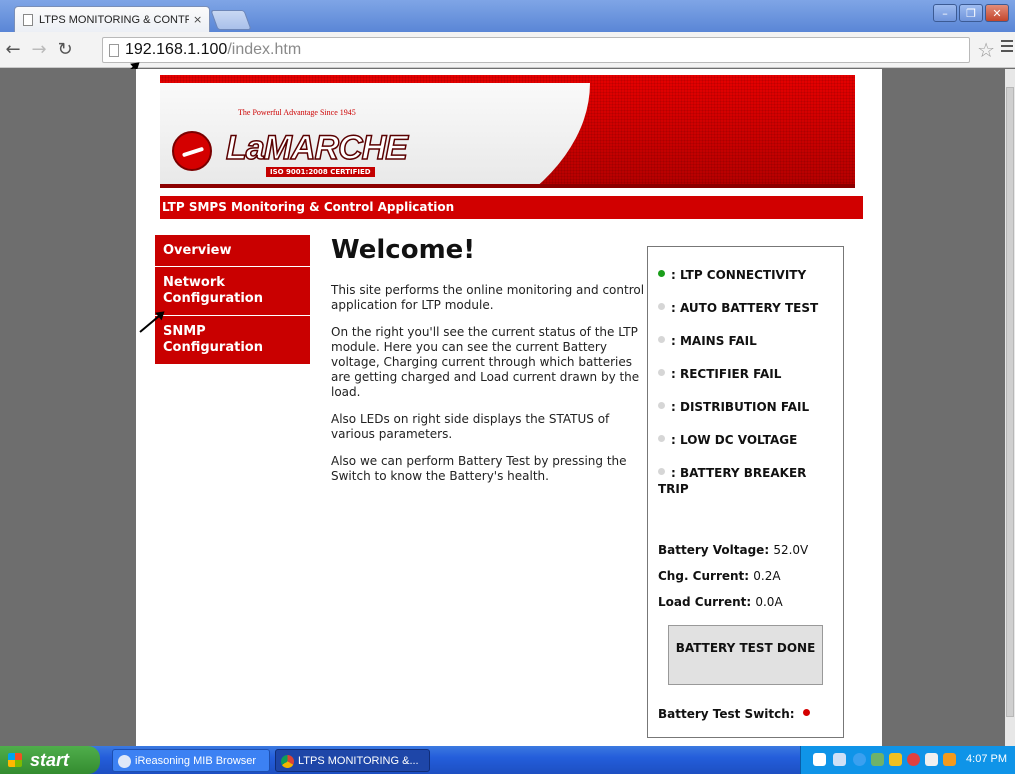  I want to click on tray-update-icon, so click(949, 759).